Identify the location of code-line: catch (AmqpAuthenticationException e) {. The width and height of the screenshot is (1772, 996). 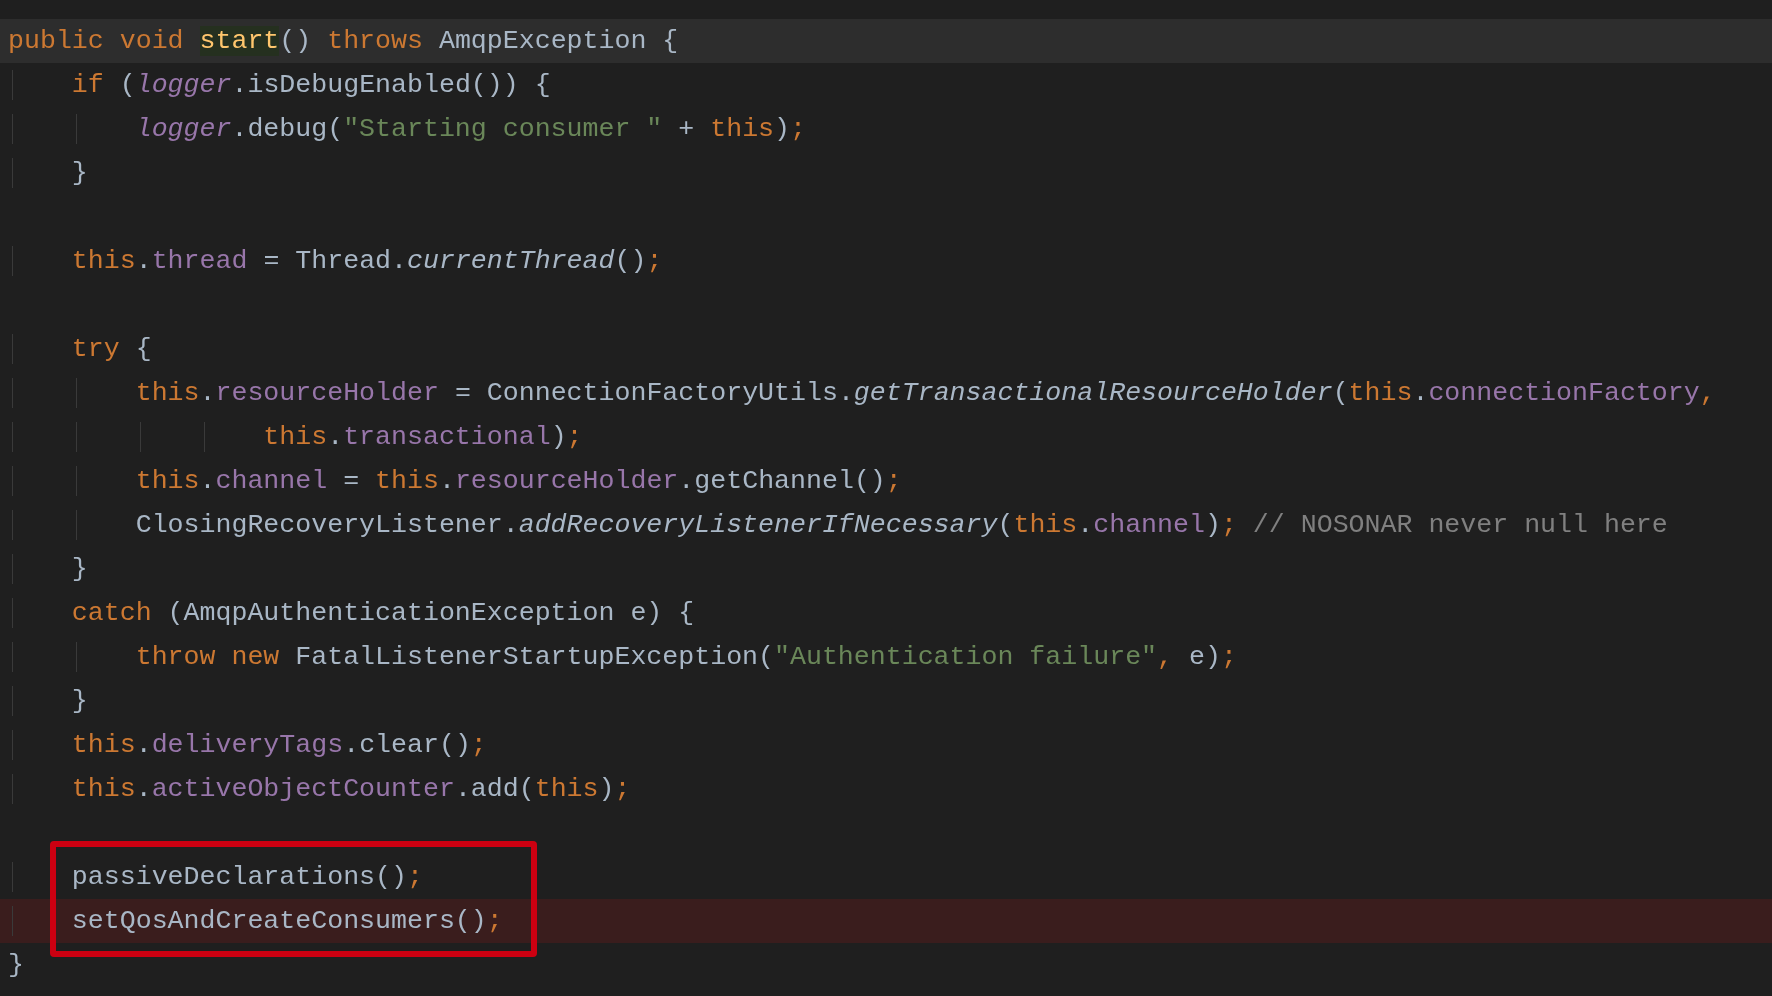
(886, 613).